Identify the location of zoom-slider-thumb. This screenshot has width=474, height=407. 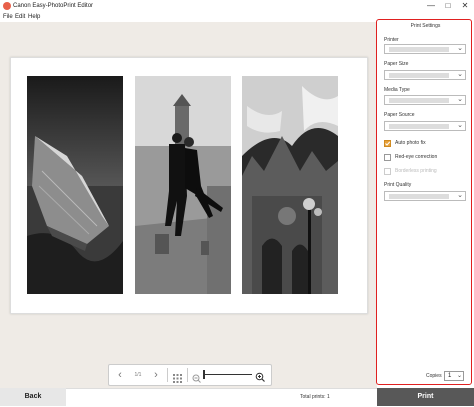
(204, 374).